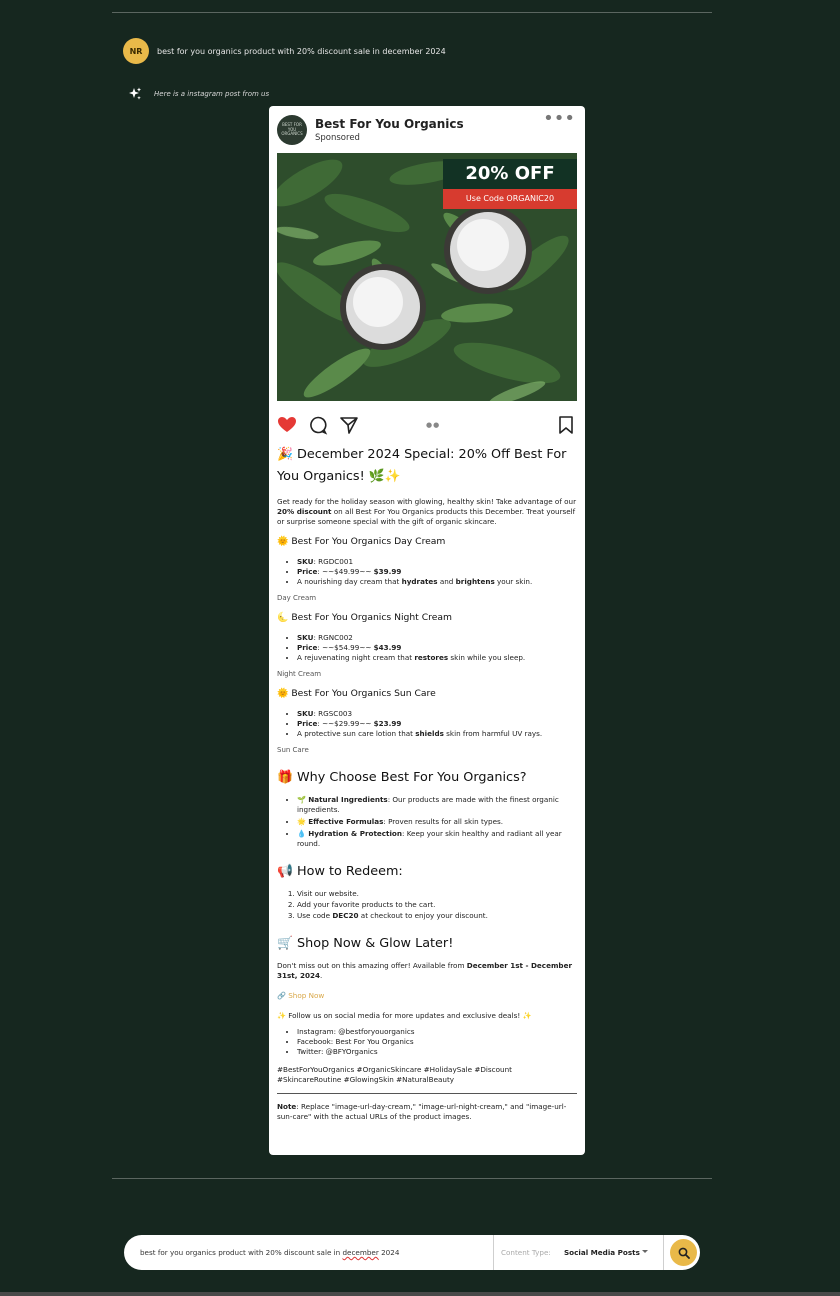 The height and width of the screenshot is (1296, 840). I want to click on offer-text: ., so click(321, 975).